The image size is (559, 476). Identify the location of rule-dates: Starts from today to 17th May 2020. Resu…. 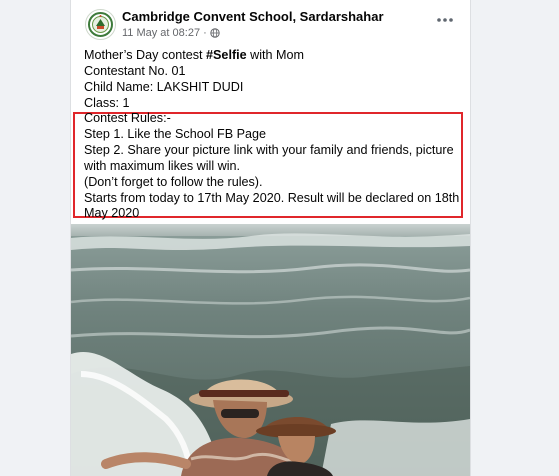
(272, 205).